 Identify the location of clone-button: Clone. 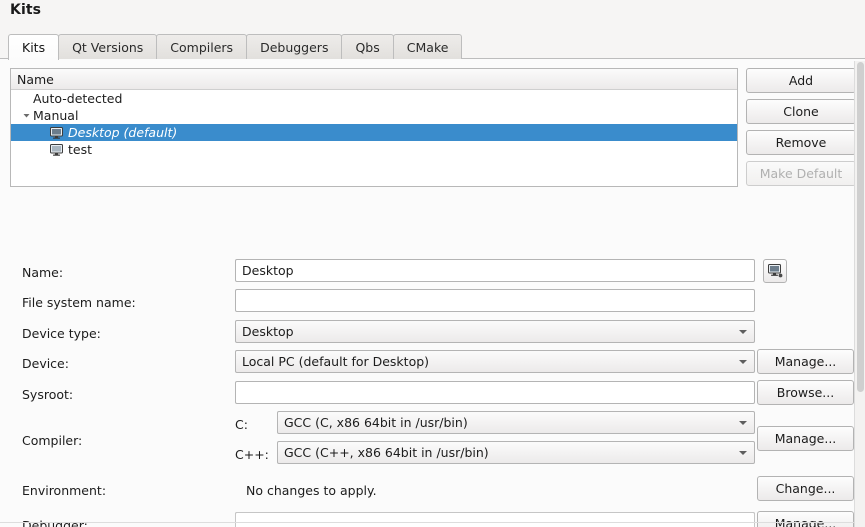
(801, 111).